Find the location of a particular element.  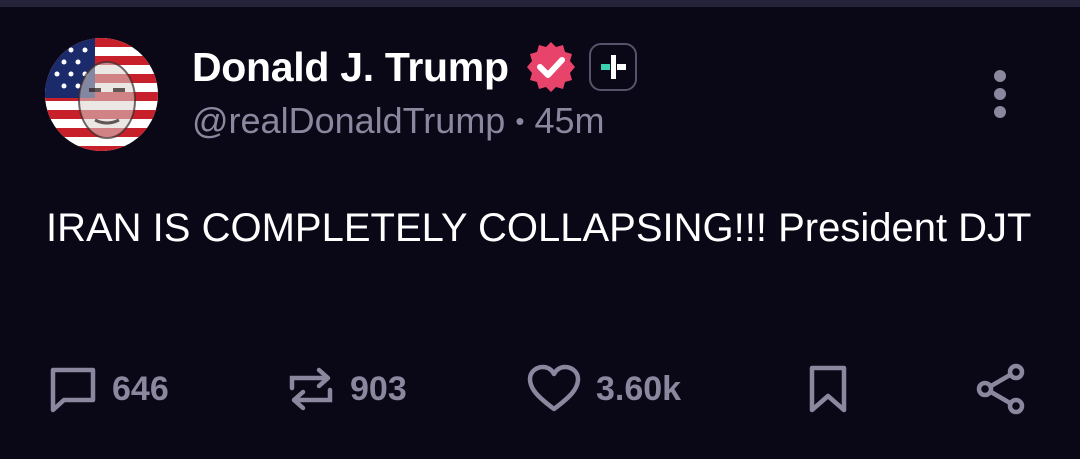

bookmark-icon is located at coordinates (828, 389).